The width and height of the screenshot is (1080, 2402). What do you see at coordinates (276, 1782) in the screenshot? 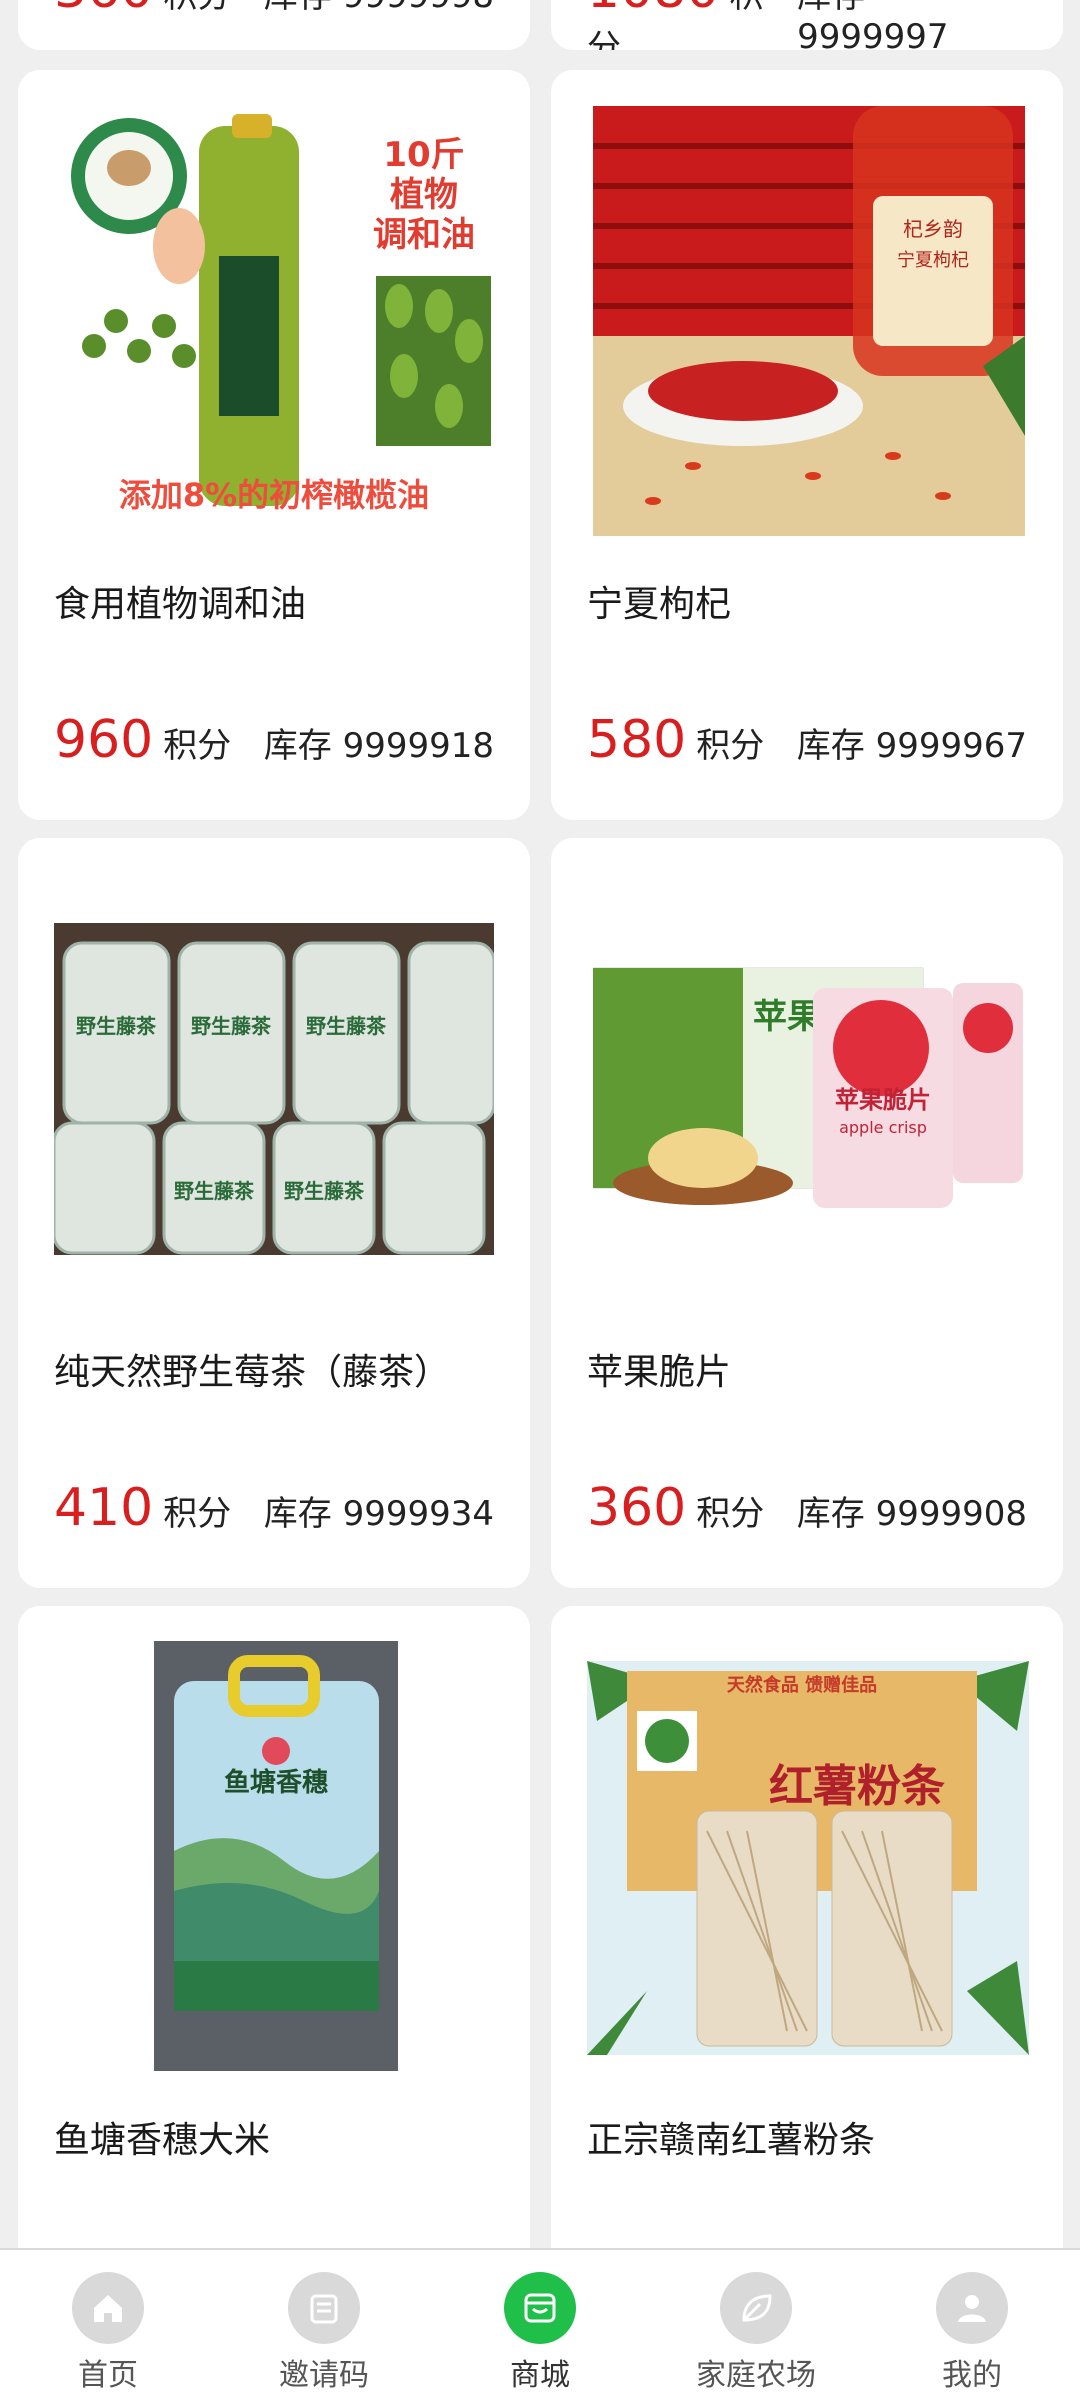
I see `image-text: 鱼塘香穗` at bounding box center [276, 1782].